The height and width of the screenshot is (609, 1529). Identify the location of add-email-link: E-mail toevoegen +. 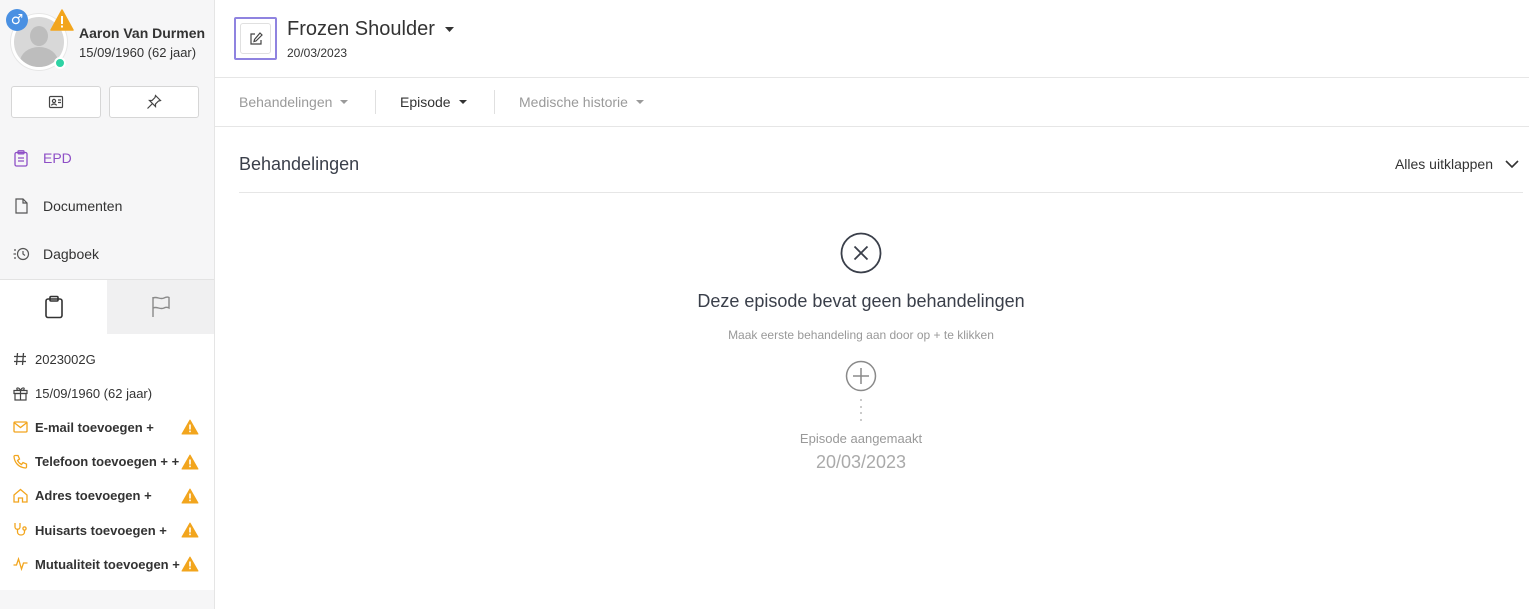
(94, 427).